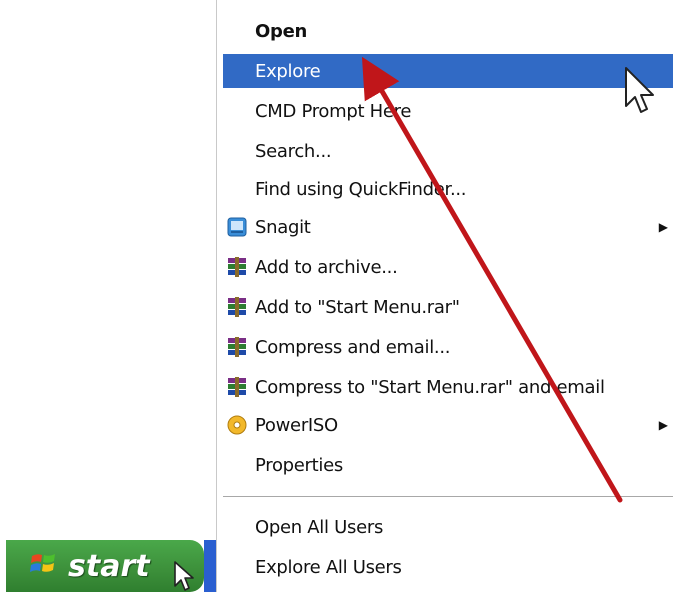 This screenshot has height=594, width=673. I want to click on start-label: start, so click(109, 566).